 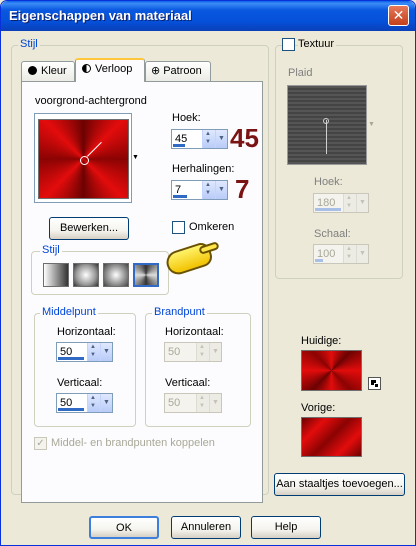 What do you see at coordinates (69, 312) in the screenshot?
I see `center-point-label: Middelpunt` at bounding box center [69, 312].